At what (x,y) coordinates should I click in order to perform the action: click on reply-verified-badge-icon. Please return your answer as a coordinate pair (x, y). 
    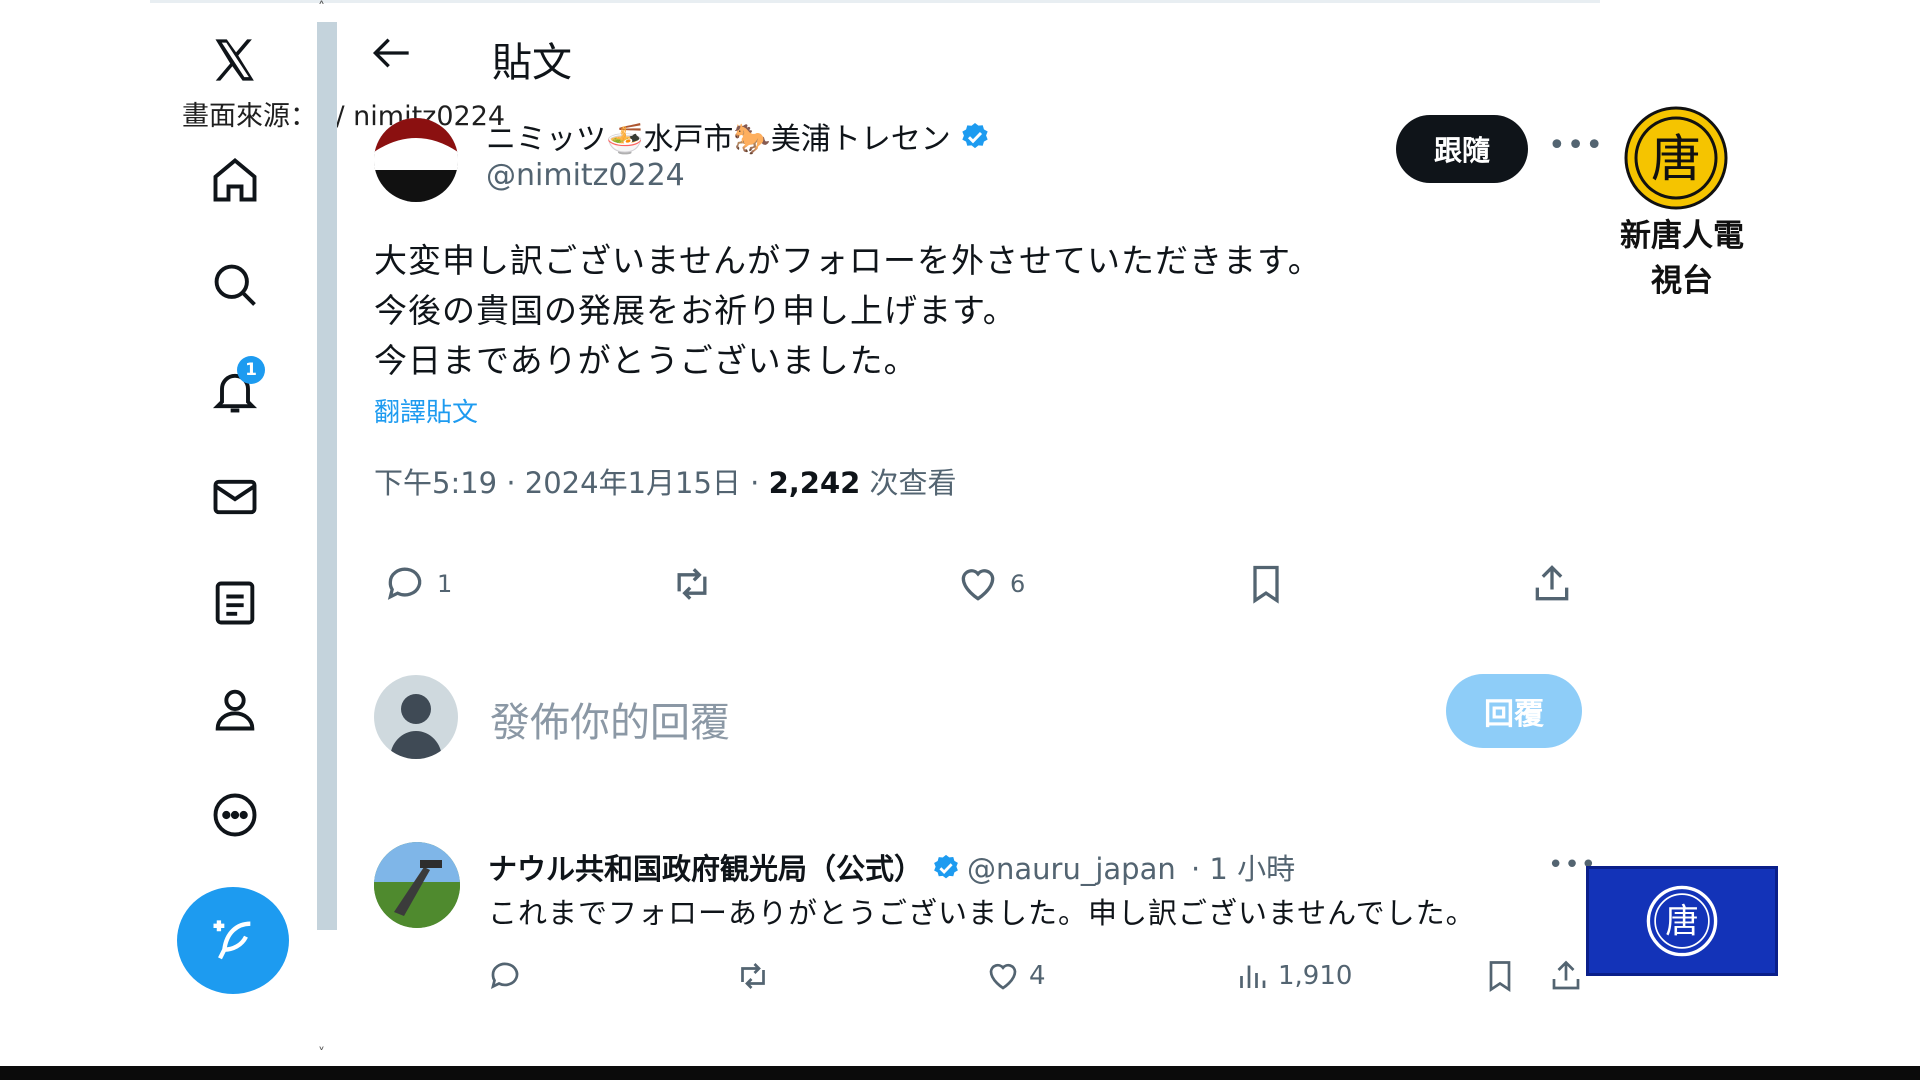
    Looking at the image, I should click on (946, 871).